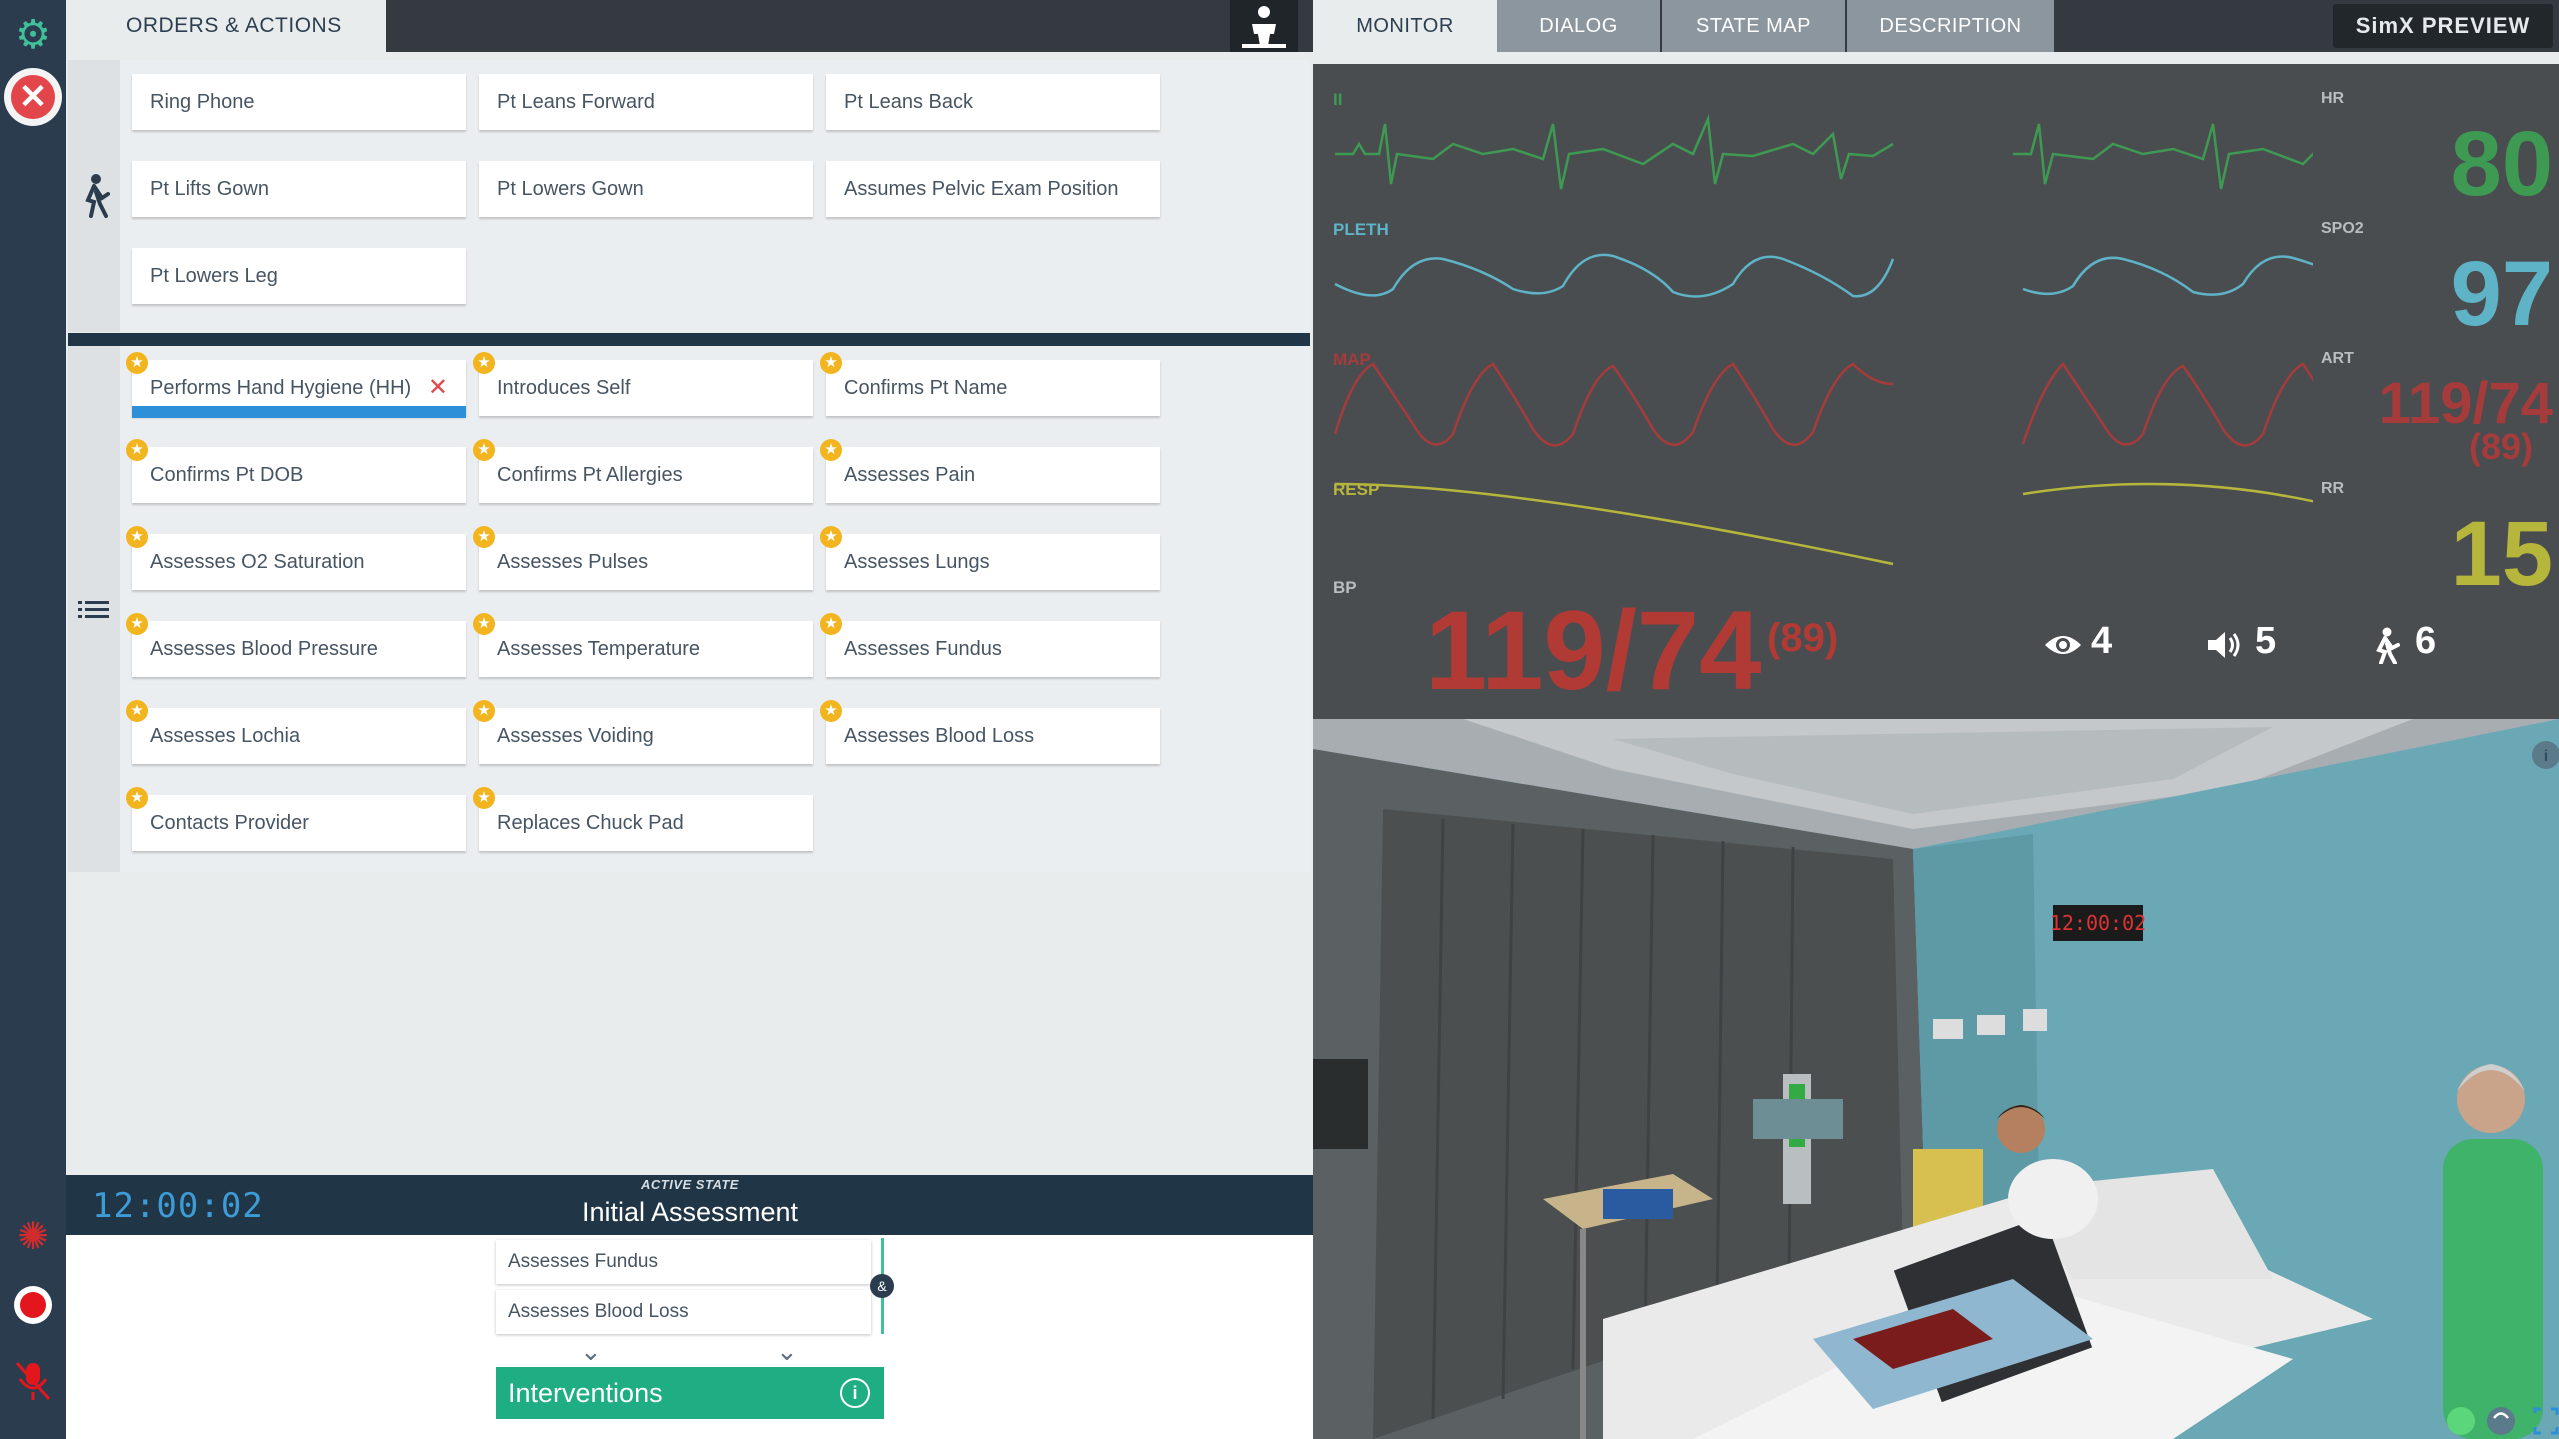 This screenshot has height=1439, width=2559. Describe the element at coordinates (2384, 647) in the screenshot. I see `walking-icon` at that location.